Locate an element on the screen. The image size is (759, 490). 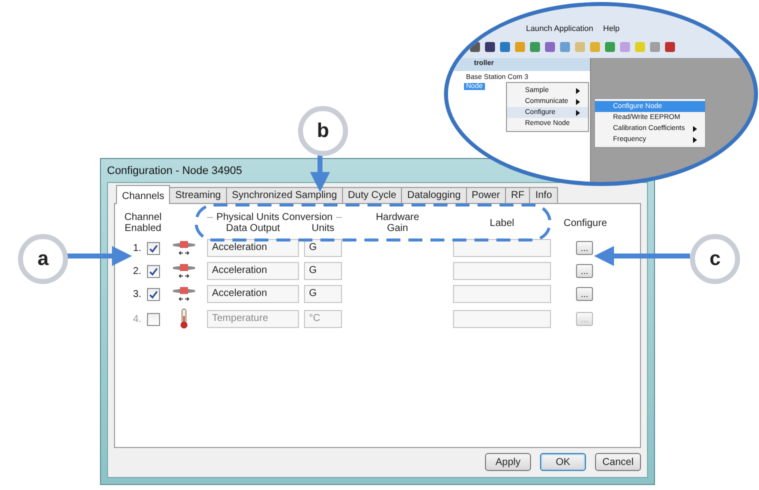
column-header: Configure is located at coordinates (585, 223).